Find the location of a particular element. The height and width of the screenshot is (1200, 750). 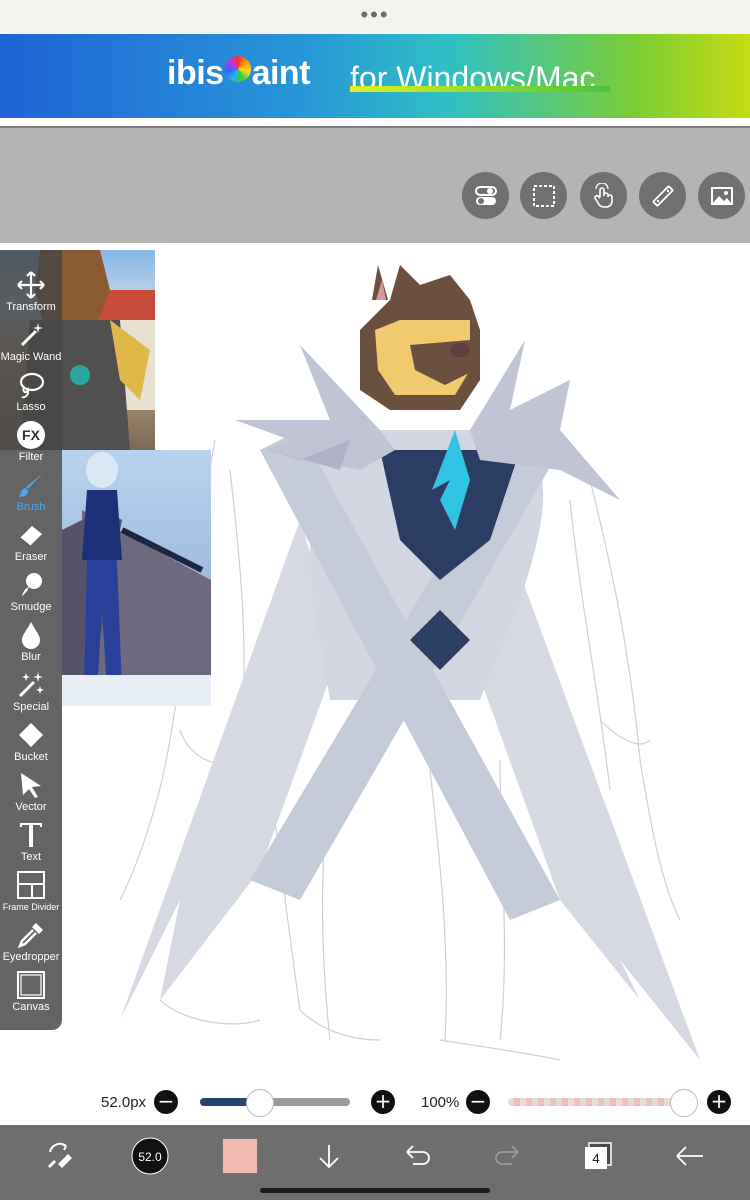

opacity-knob is located at coordinates (684, 1103).